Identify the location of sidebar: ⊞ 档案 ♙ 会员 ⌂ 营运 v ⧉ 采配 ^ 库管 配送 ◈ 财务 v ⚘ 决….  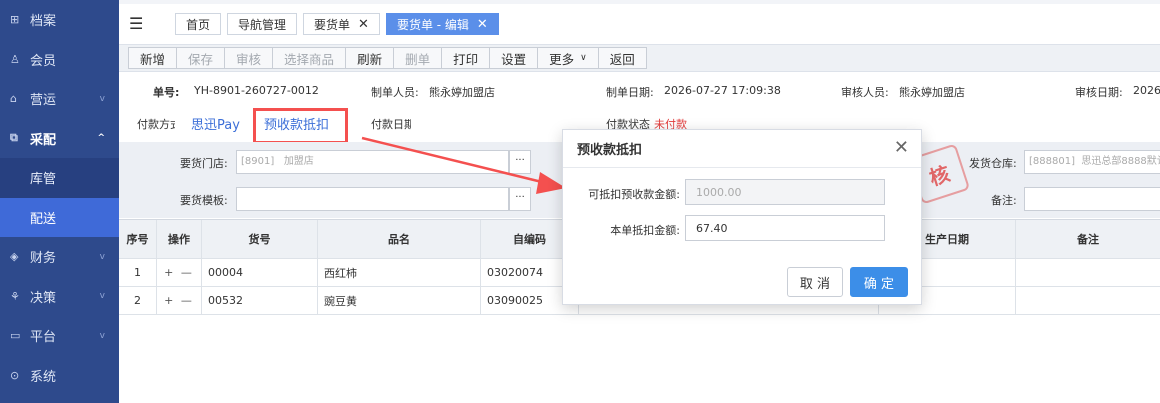
(59, 201).